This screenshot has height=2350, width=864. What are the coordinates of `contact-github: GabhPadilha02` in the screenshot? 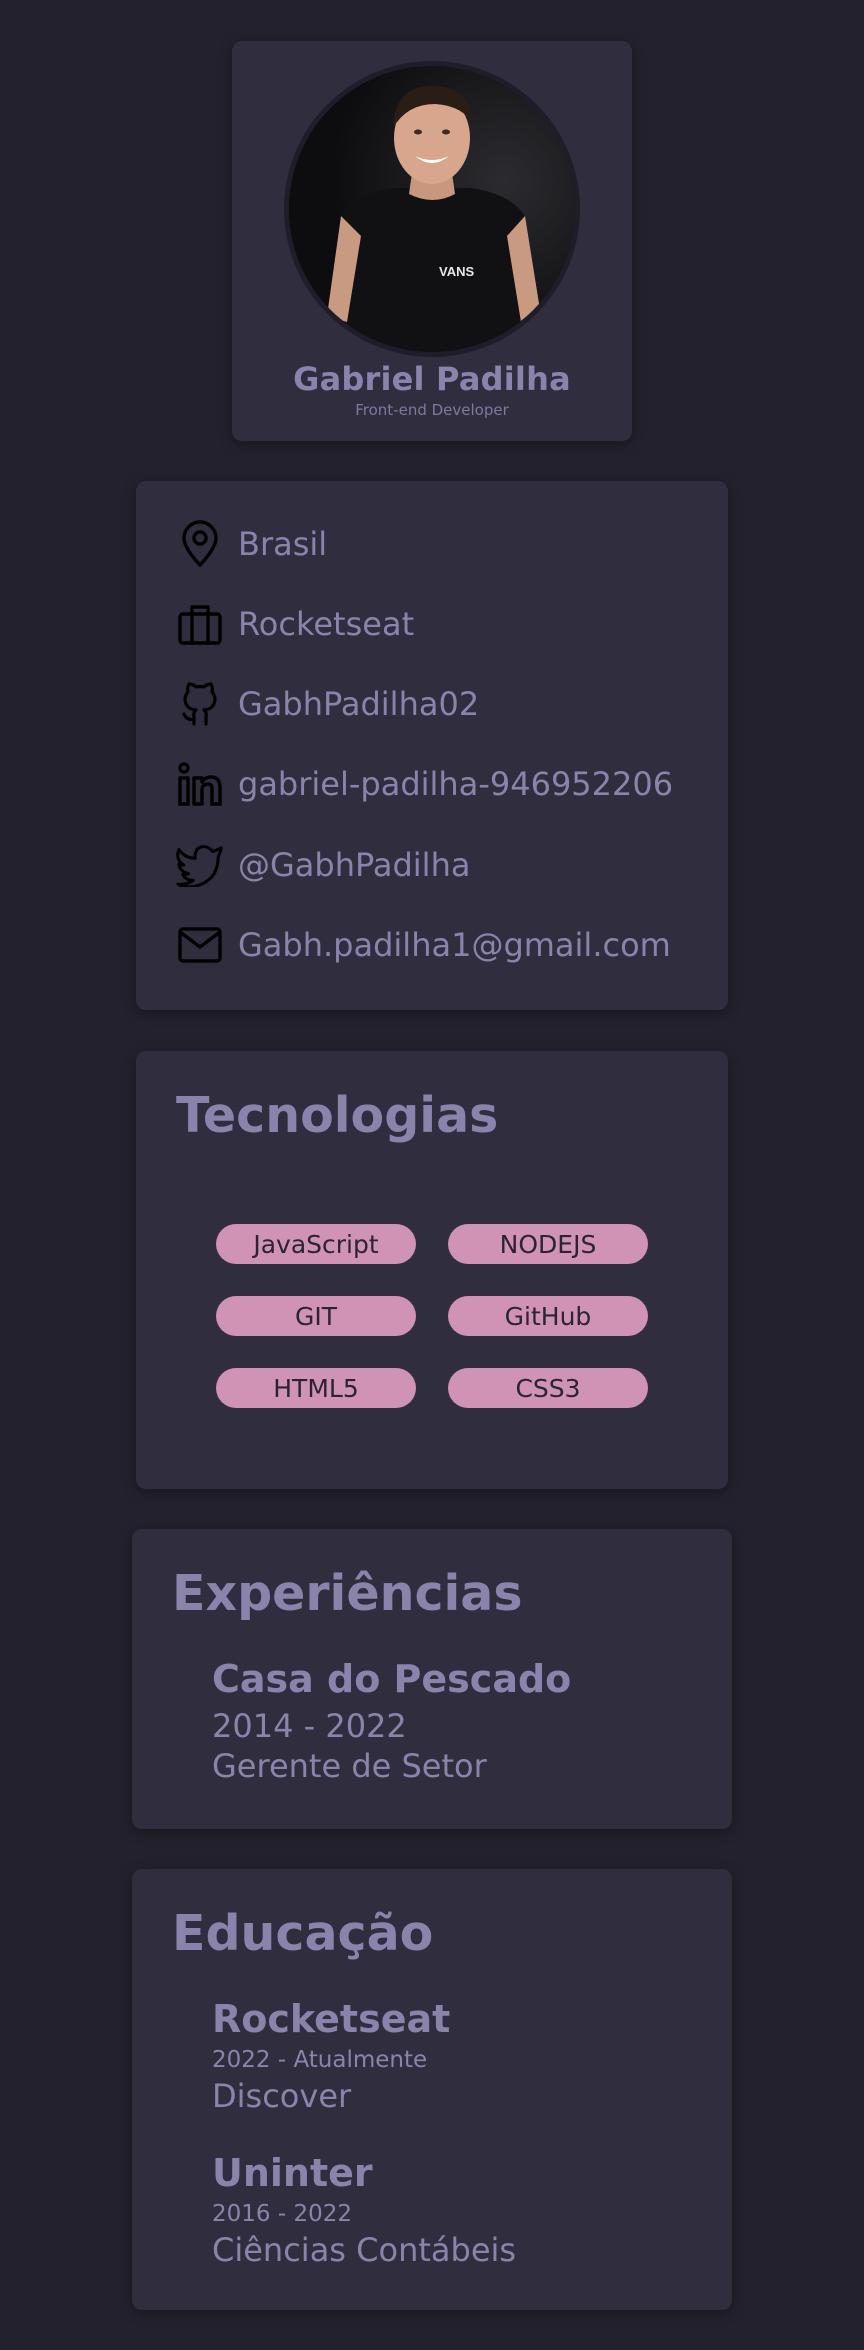 It's located at (327, 704).